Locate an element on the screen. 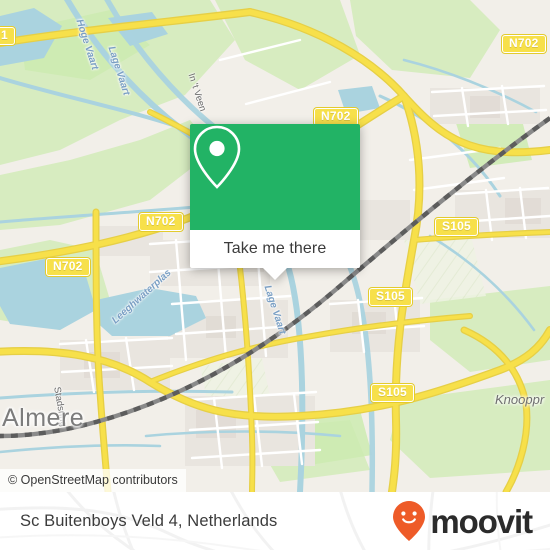 The width and height of the screenshot is (550, 550). moovit-logo: moovit is located at coordinates (462, 521).